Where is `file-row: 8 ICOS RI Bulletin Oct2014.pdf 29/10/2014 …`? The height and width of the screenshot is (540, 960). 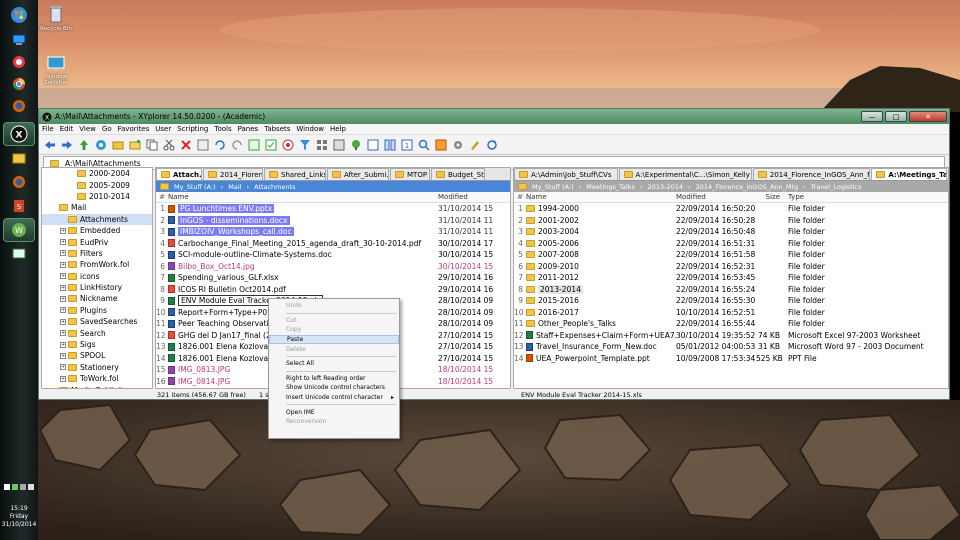 file-row: 8 ICOS RI Bulletin Oct2014.pdf 29/10/2014 … is located at coordinates (333, 290).